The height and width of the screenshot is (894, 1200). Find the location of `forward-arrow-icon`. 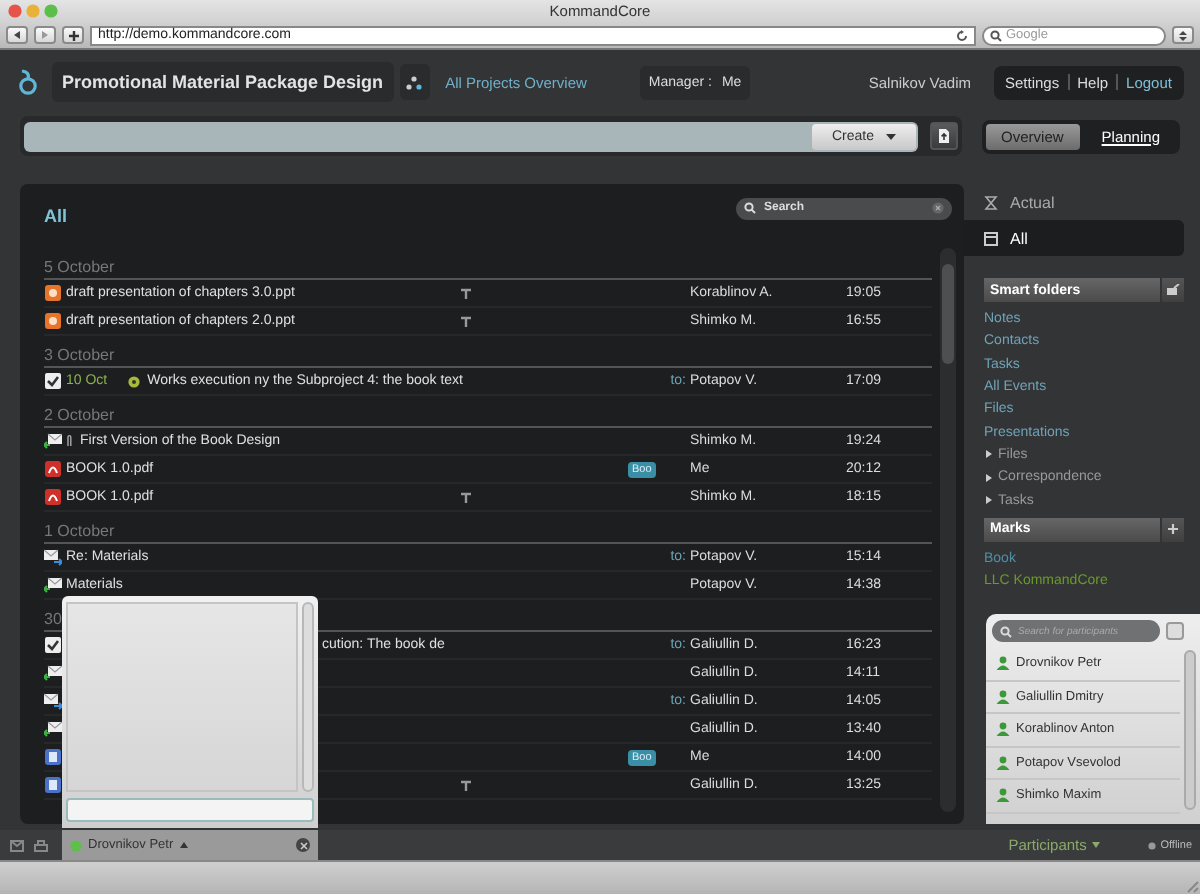

forward-arrow-icon is located at coordinates (45, 35).